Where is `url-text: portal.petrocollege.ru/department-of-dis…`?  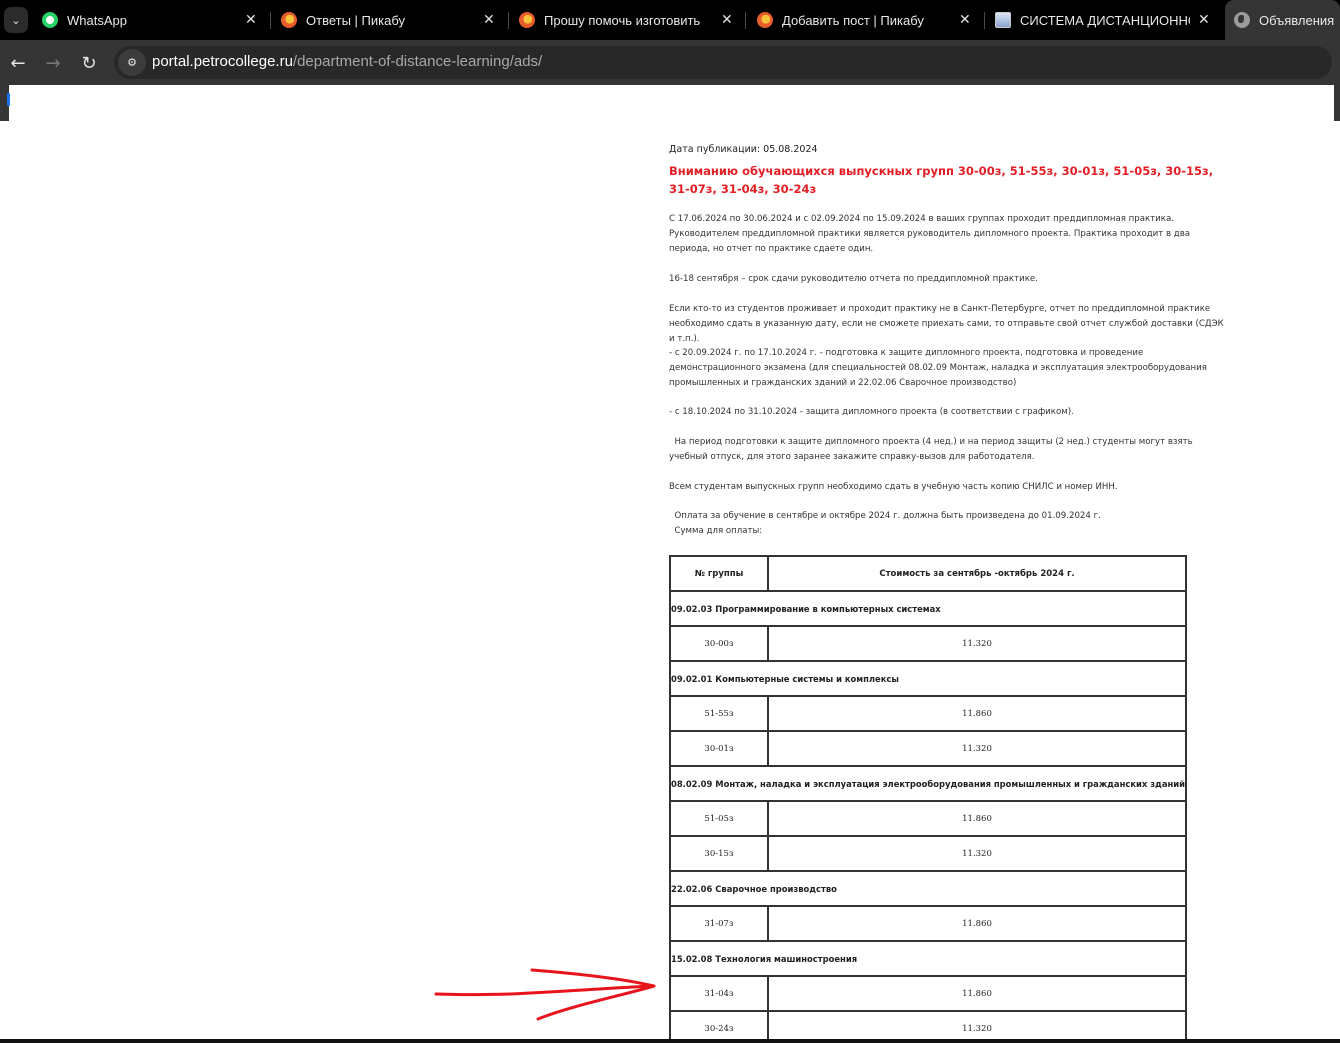 url-text: portal.petrocollege.ru/department-of-dis… is located at coordinates (347, 61).